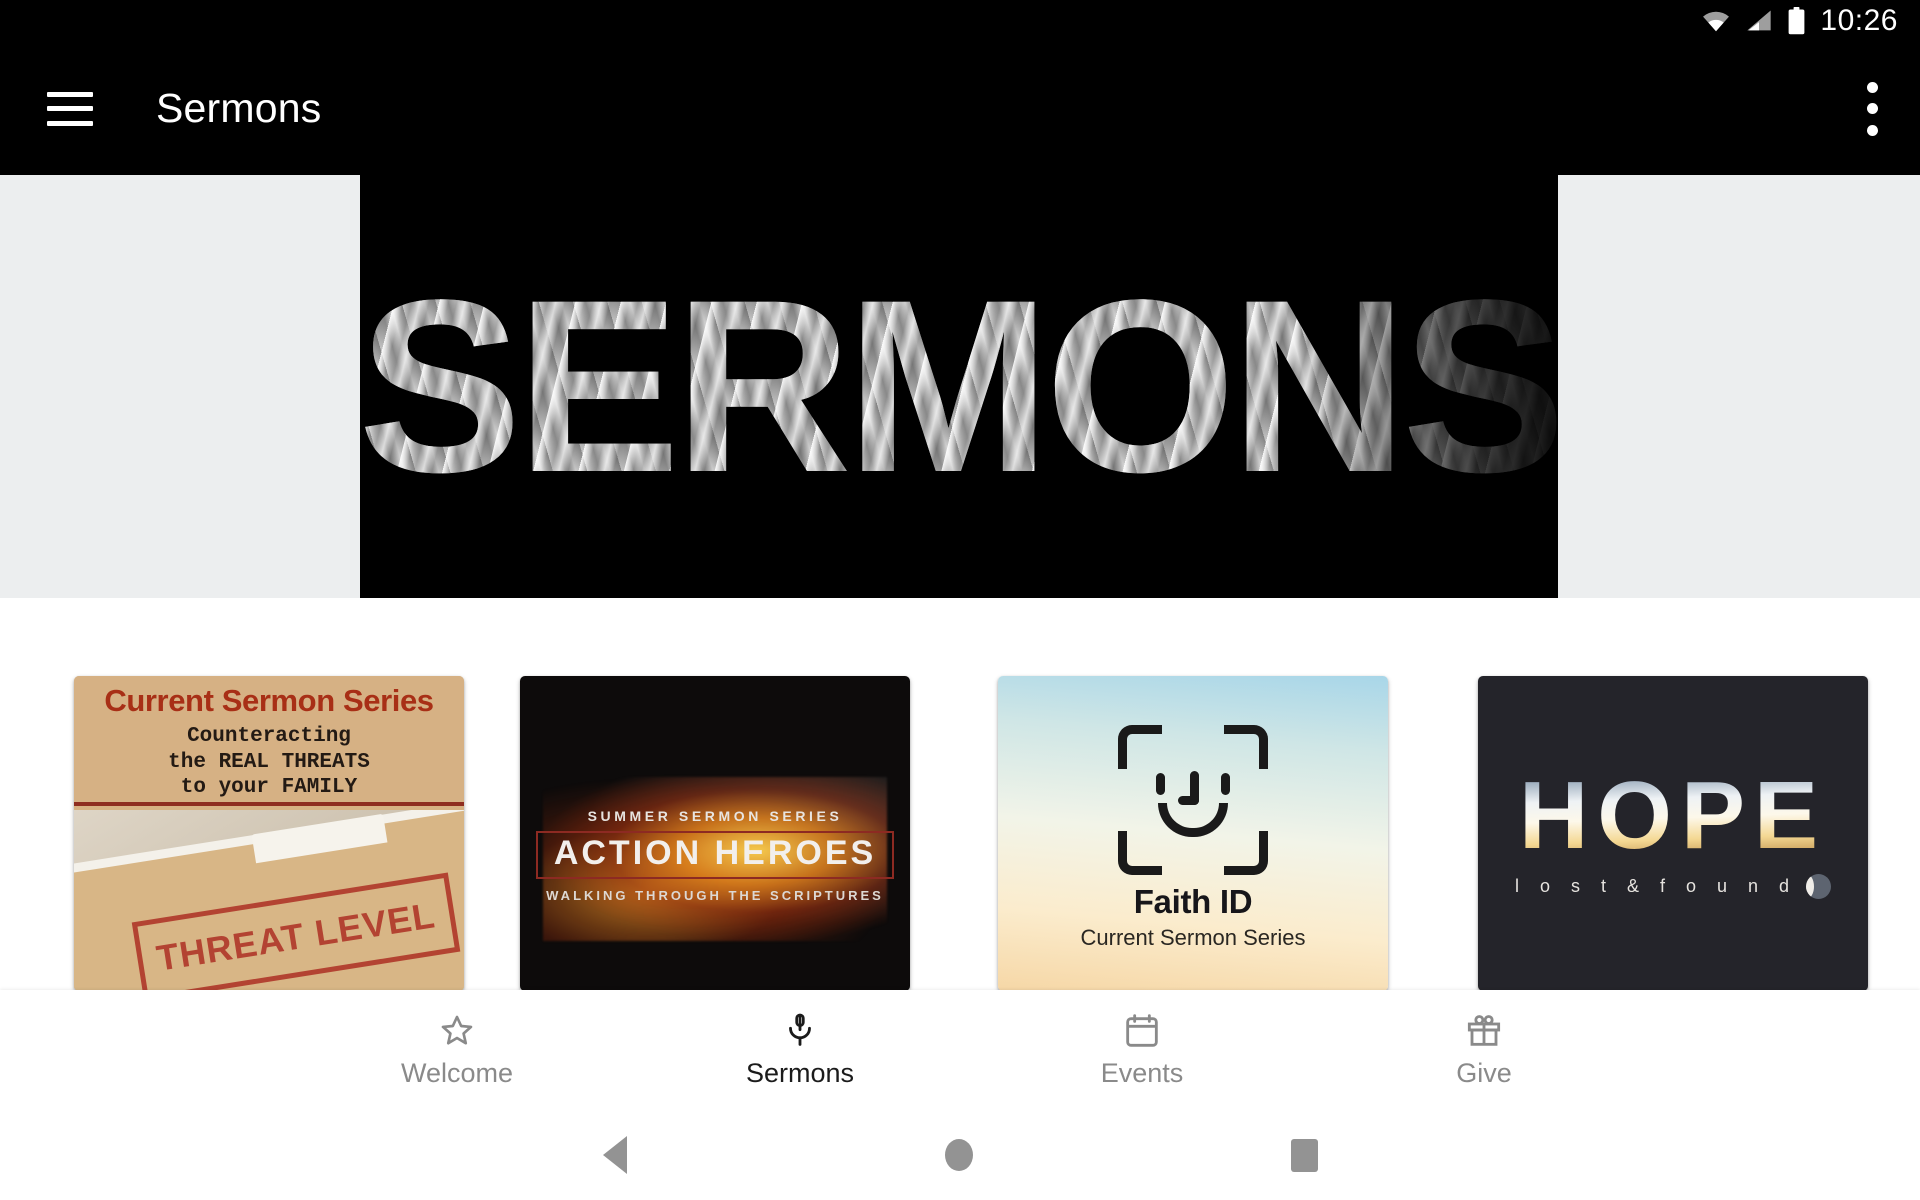 This screenshot has height=1200, width=1920. What do you see at coordinates (269, 788) in the screenshot?
I see `card-subtitle-line-3: to your FAMILY` at bounding box center [269, 788].